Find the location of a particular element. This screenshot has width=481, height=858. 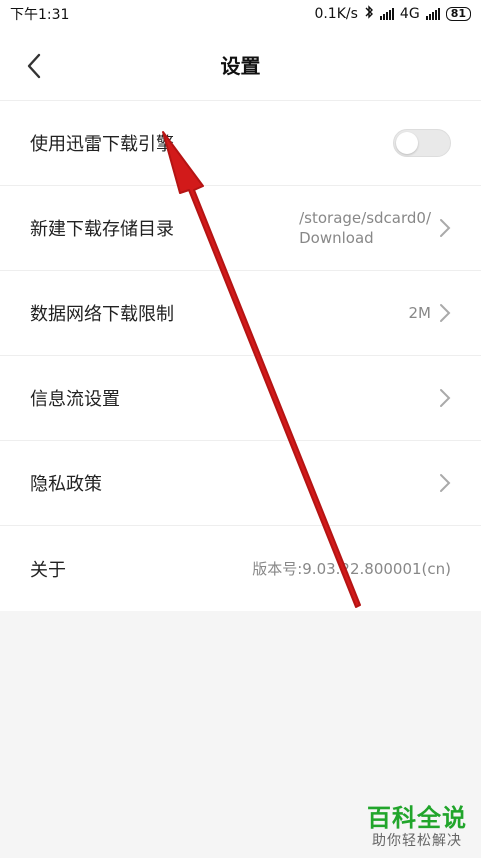

watermark-main: 百科全说 is located at coordinates (417, 818).